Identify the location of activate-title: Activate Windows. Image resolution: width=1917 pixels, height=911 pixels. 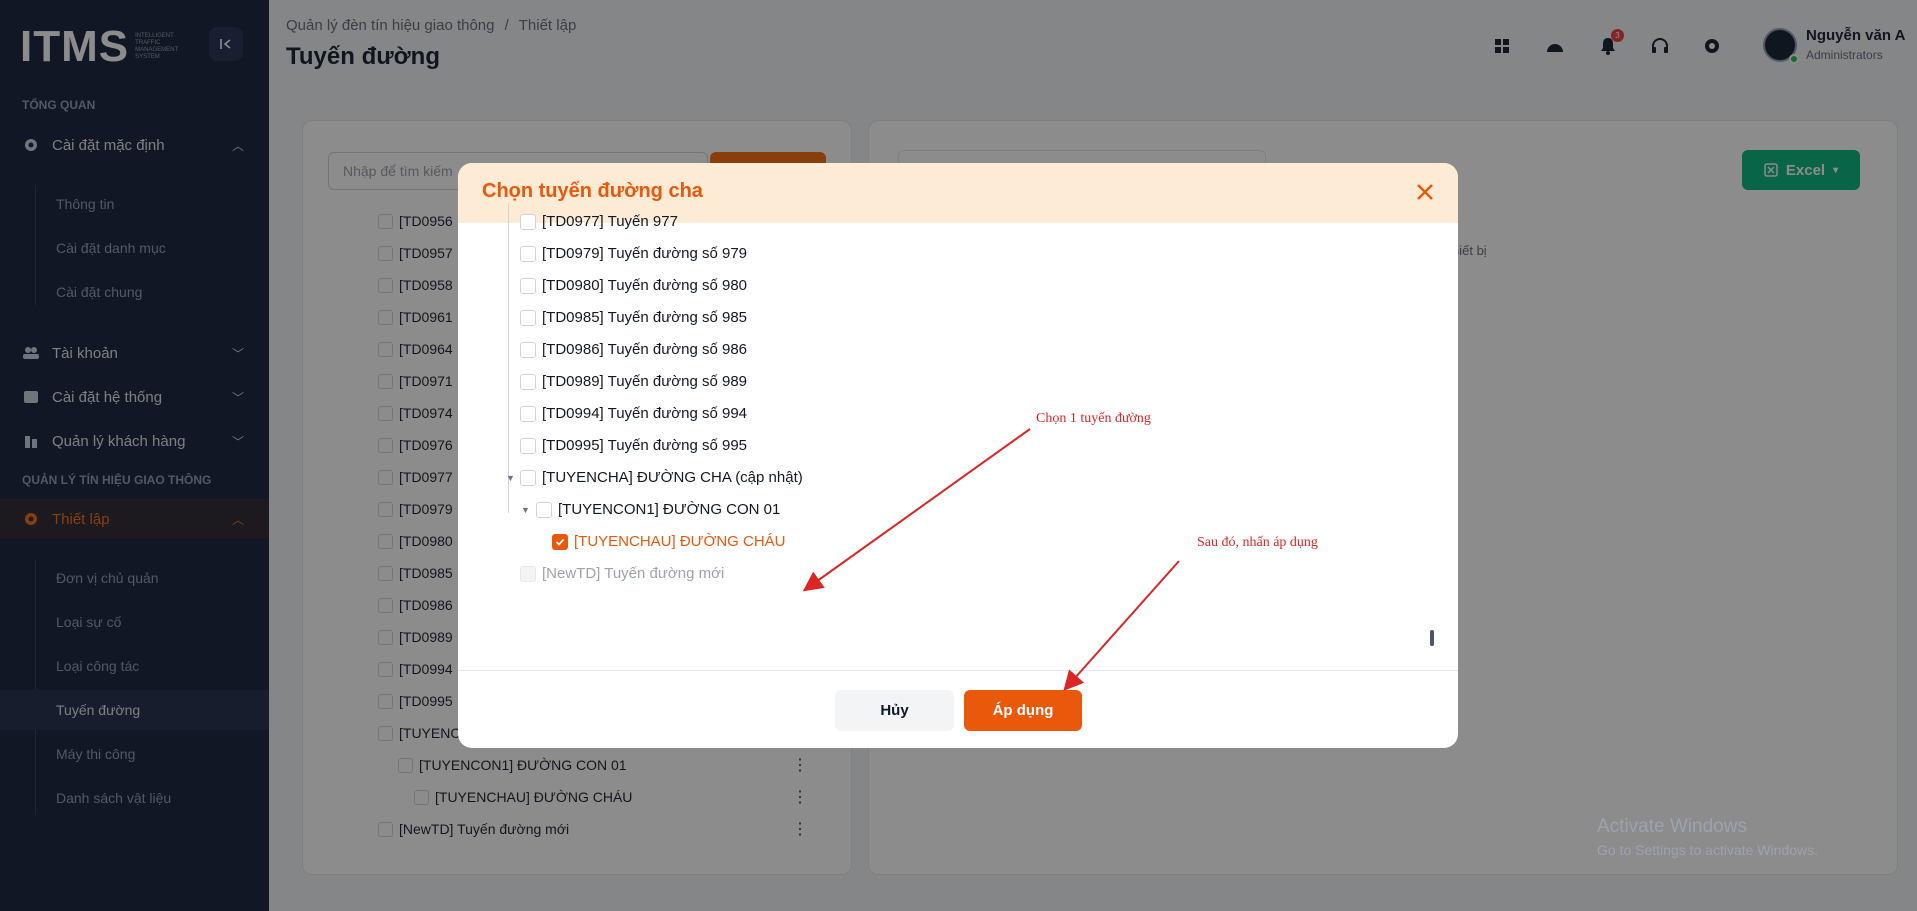
(1672, 826).